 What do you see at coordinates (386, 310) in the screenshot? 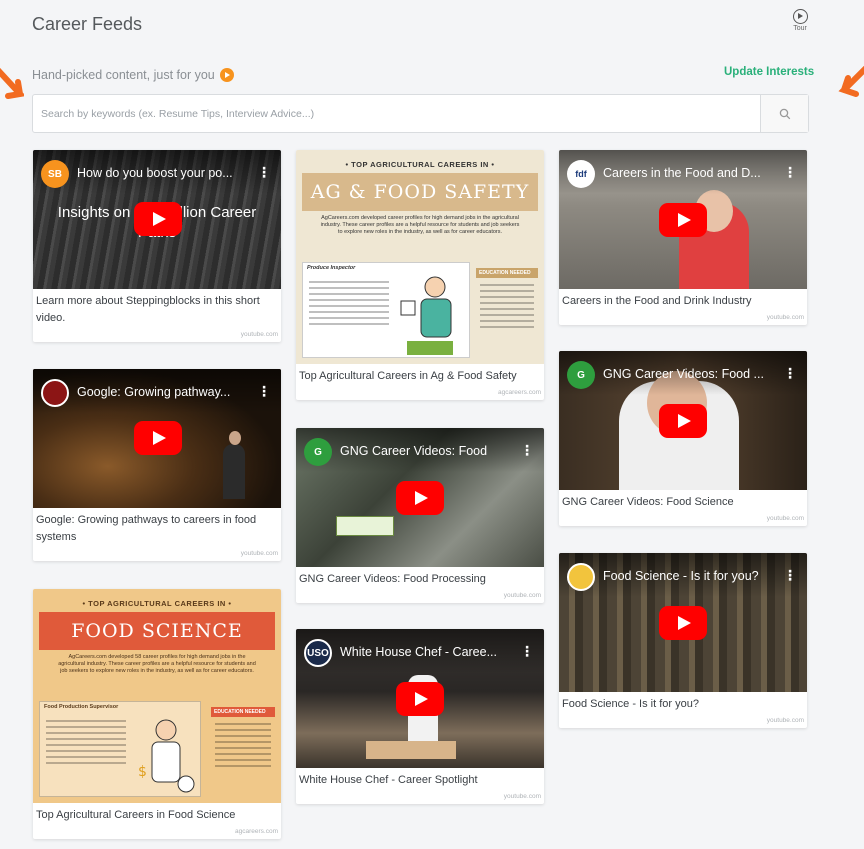
I see `infographic-panel: Produce Inspector` at bounding box center [386, 310].